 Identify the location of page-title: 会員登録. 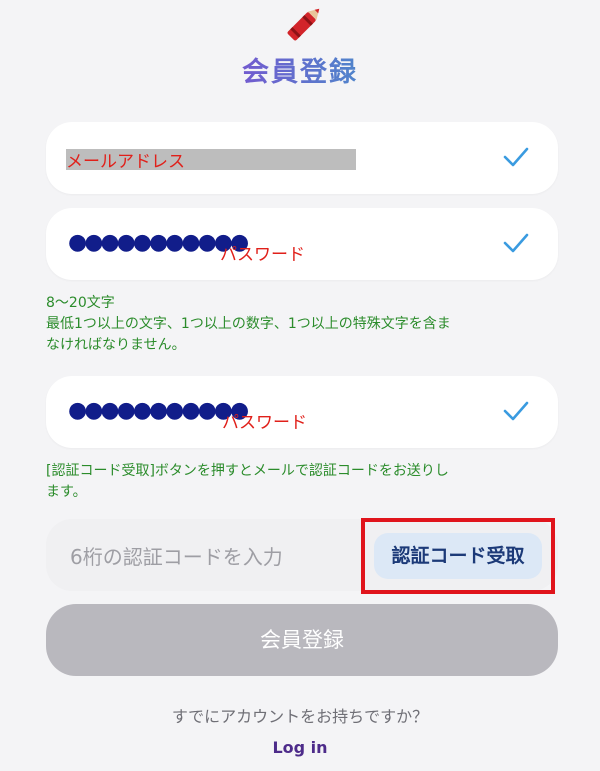
(300, 69).